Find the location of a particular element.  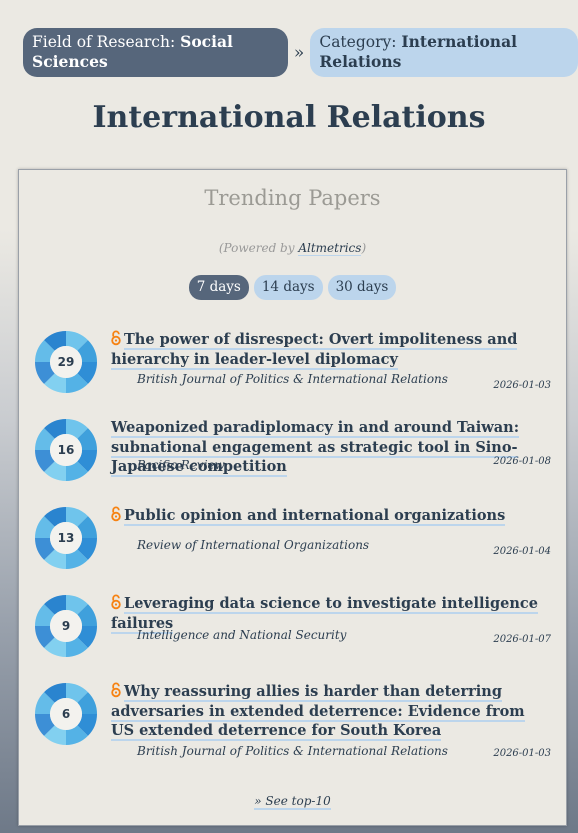

altmetric-score: 9 is located at coordinates (66, 626).